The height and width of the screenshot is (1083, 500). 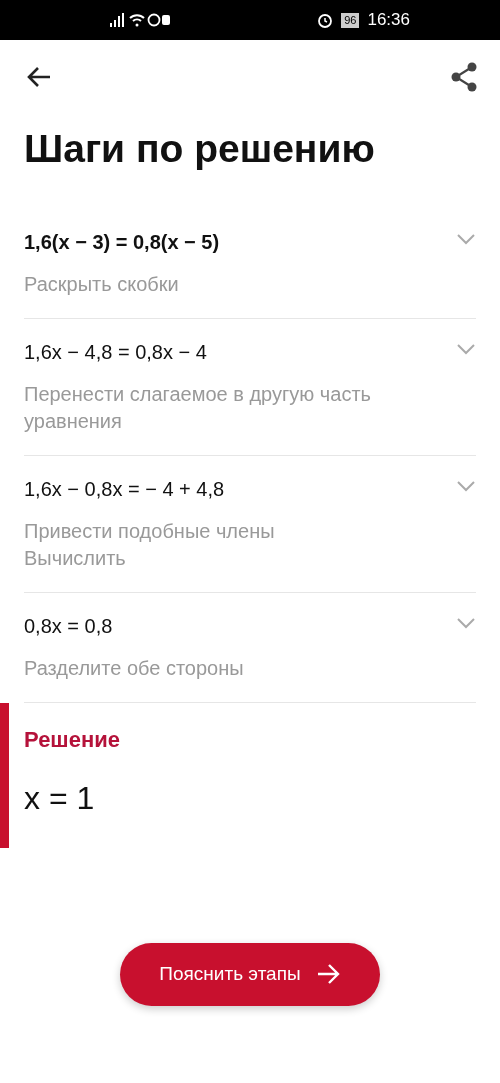 What do you see at coordinates (150, 544) in the screenshot?
I see `step-hint: Привести подобные члены Вычислить` at bounding box center [150, 544].